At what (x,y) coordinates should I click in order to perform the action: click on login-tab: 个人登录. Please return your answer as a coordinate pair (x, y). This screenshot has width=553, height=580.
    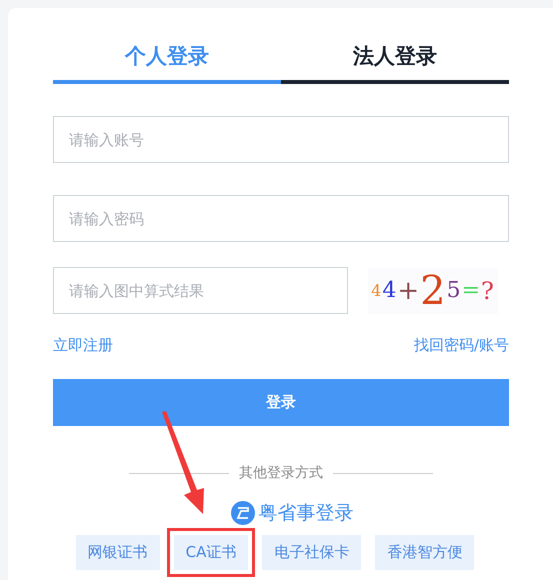
    Looking at the image, I should click on (167, 61).